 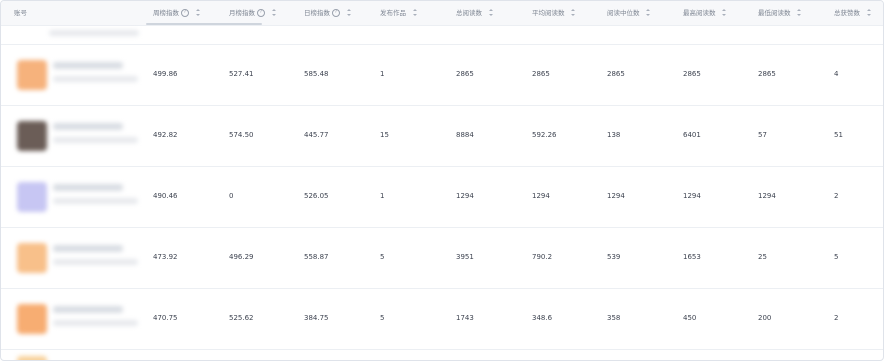 I want to click on column-header-label: 最高阅读数, so click(x=699, y=13).